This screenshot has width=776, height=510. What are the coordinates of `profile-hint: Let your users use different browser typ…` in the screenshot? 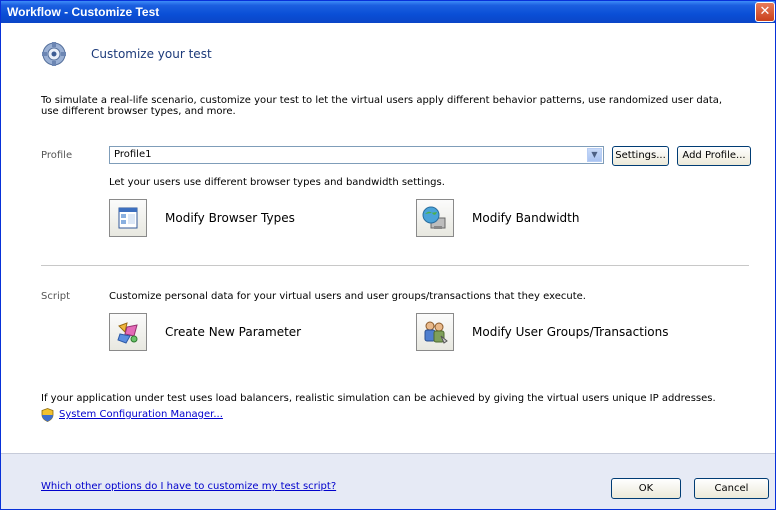 It's located at (277, 182).